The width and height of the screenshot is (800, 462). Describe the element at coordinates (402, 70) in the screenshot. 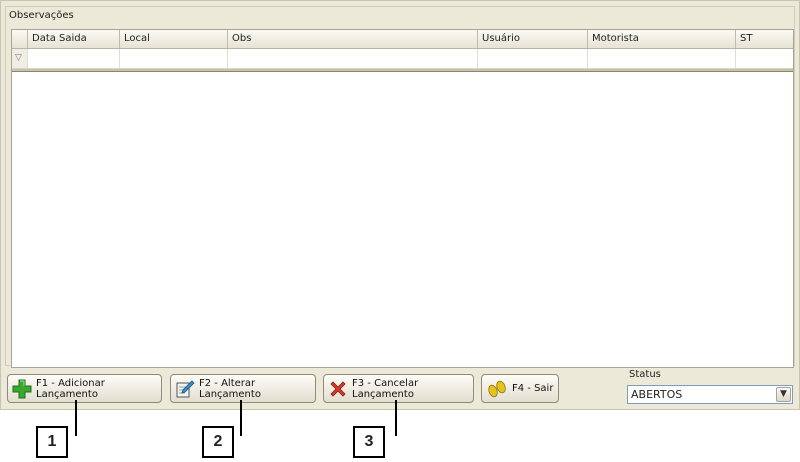

I see `grid-separator` at that location.